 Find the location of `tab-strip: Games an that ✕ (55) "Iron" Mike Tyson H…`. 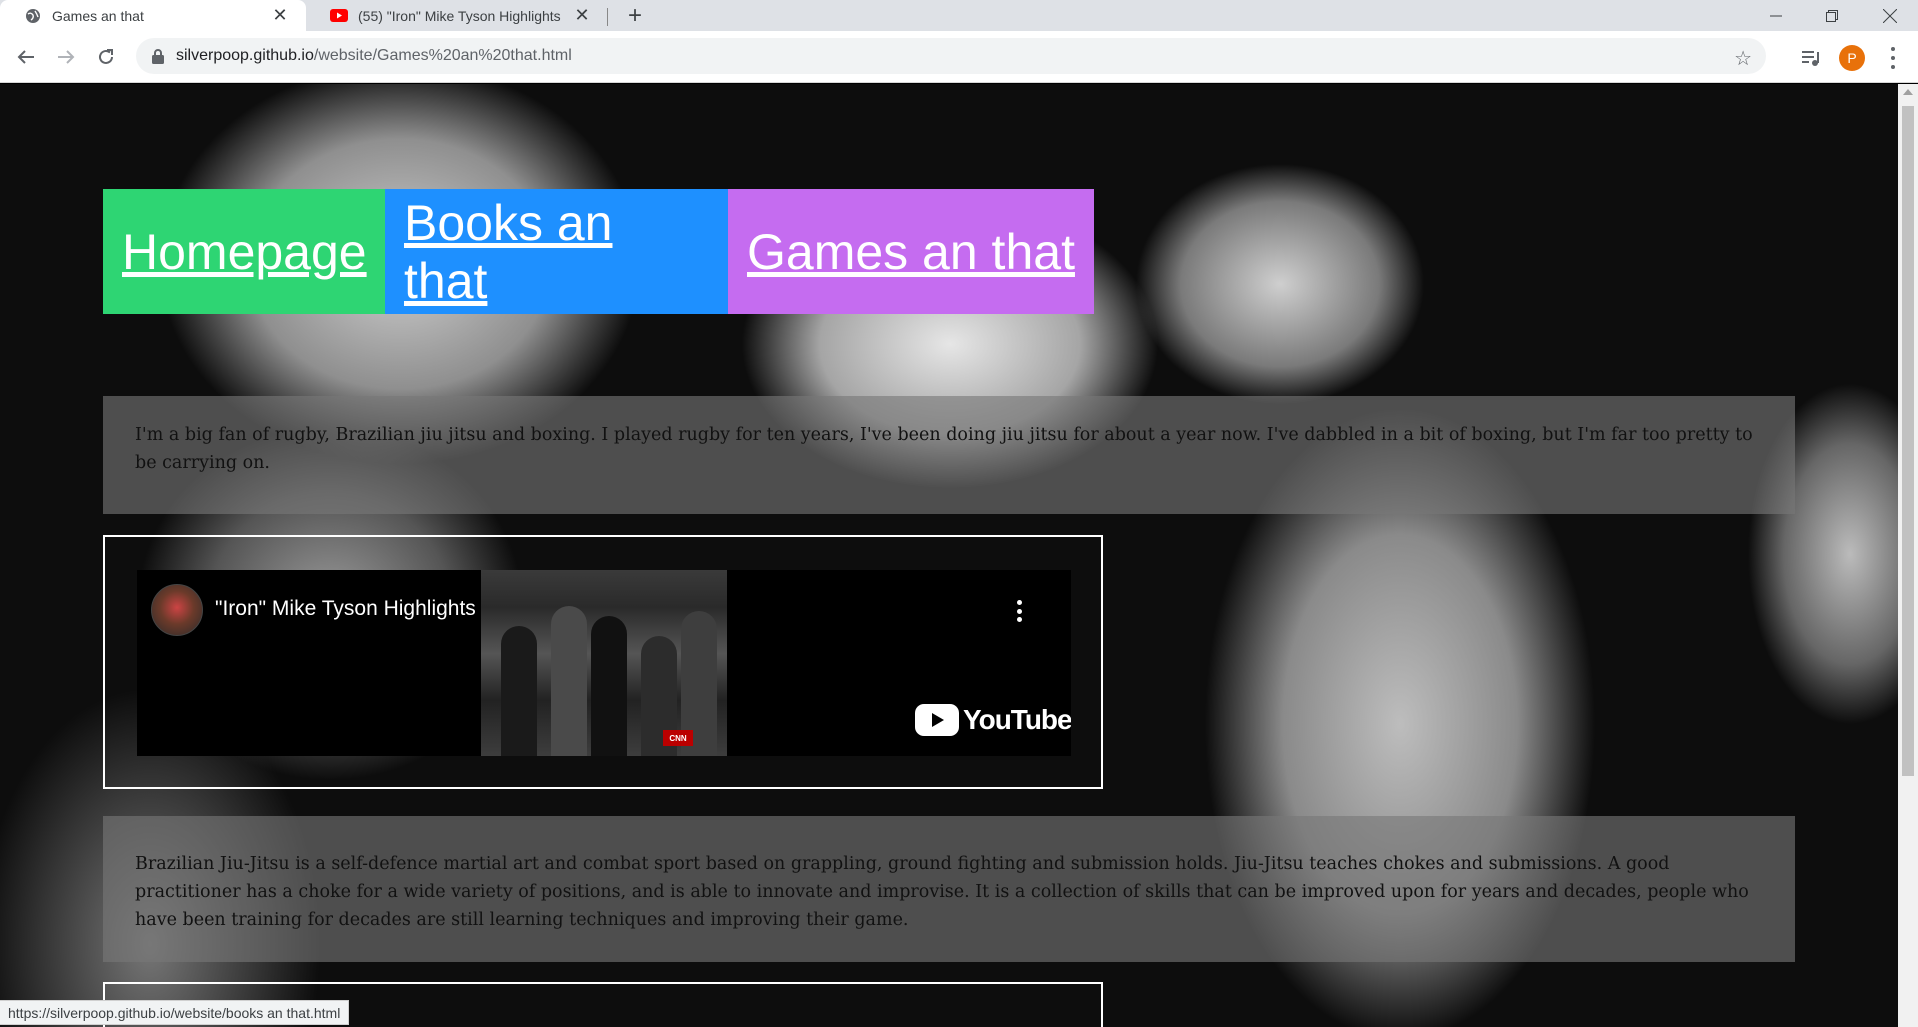

tab-strip: Games an that ✕ (55) "Iron" Mike Tyson H… is located at coordinates (959, 15).